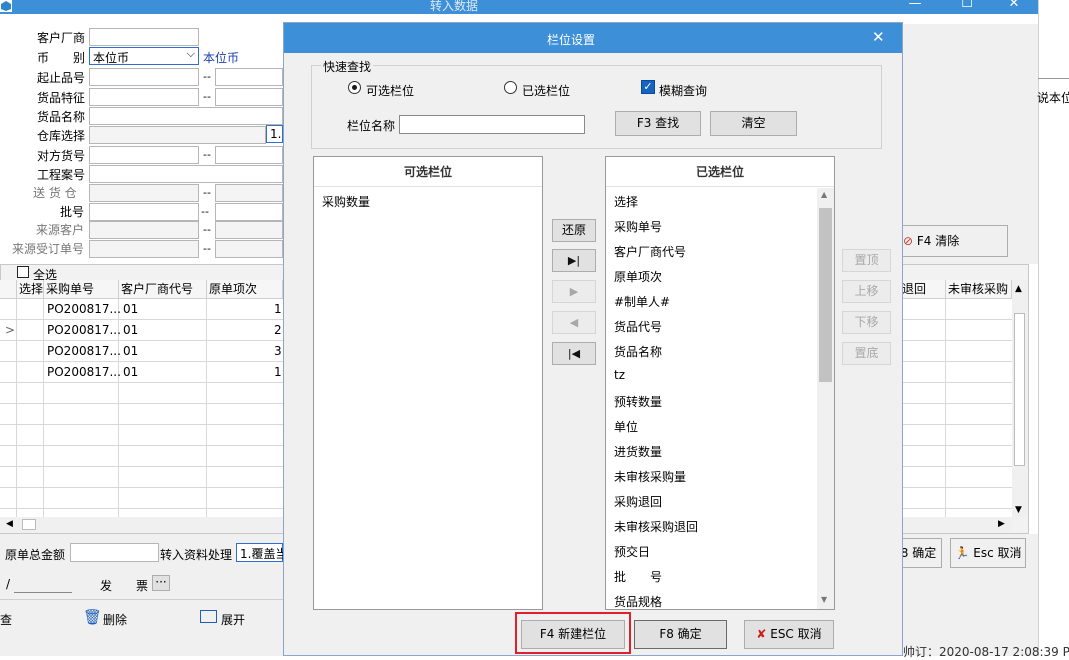 The height and width of the screenshot is (660, 1069). Describe the element at coordinates (510, 87) in the screenshot. I see `radio-selected` at that location.